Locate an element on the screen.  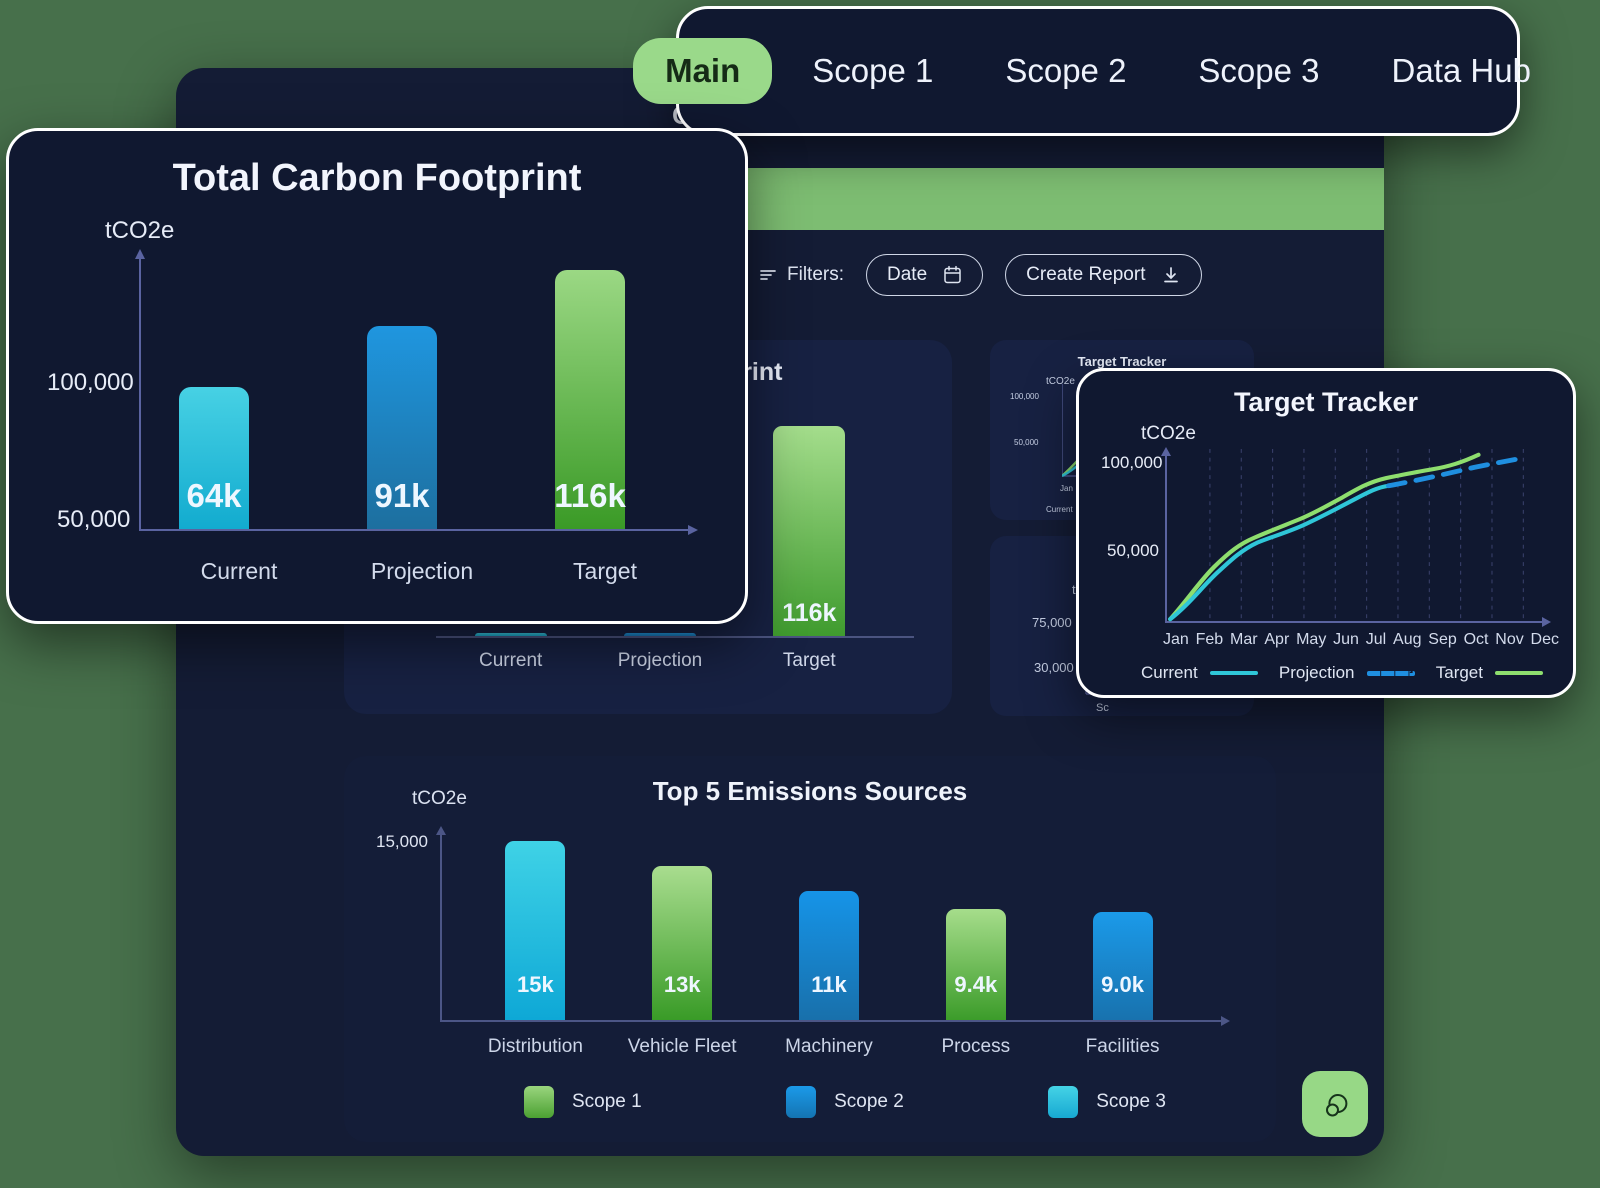
legend-label-target: Target is located at coordinates (1459, 672).